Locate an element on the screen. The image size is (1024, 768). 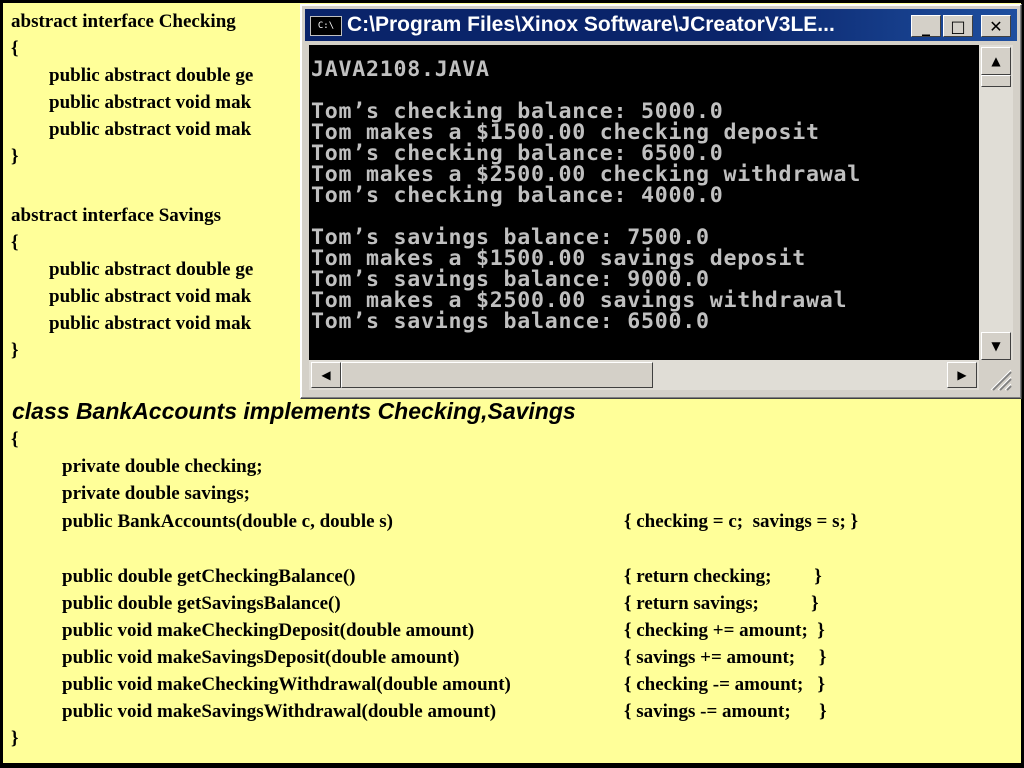
method-body: { return checking; } is located at coordinates (723, 576).